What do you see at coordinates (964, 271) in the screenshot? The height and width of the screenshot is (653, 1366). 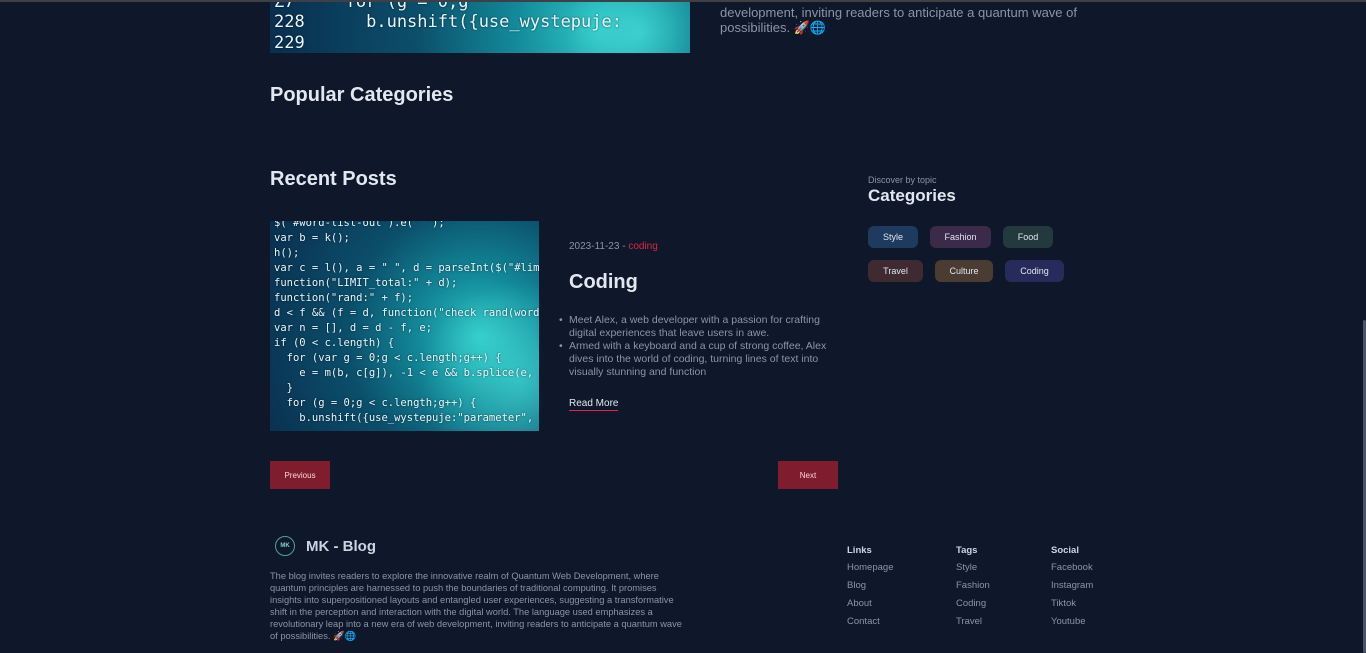 I see `category-chip-culture: Culture` at bounding box center [964, 271].